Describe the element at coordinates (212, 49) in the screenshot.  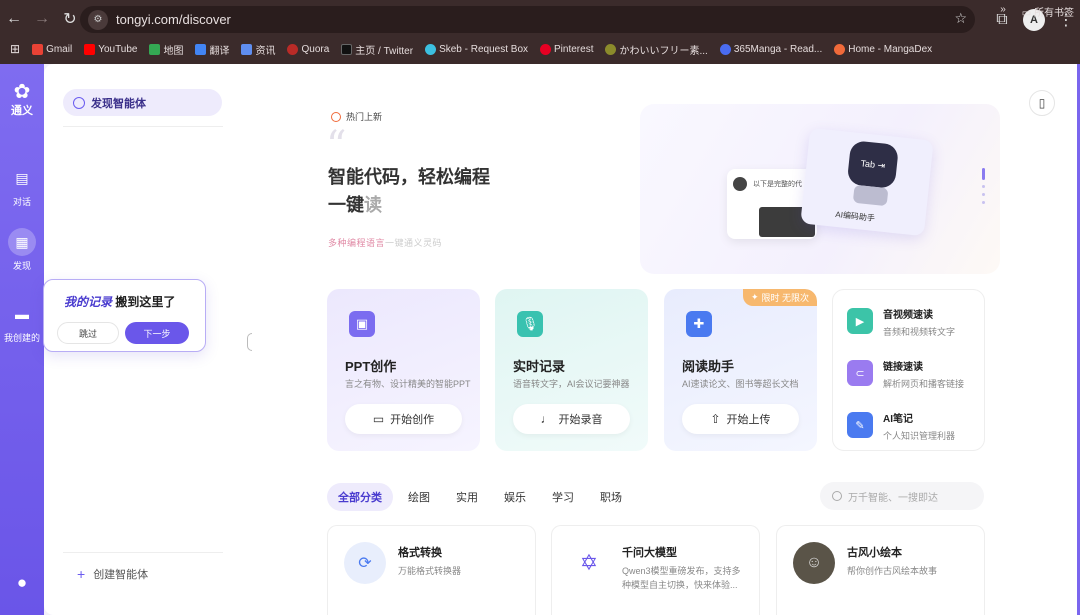
I see `bookmark-translate: 翻译` at that location.